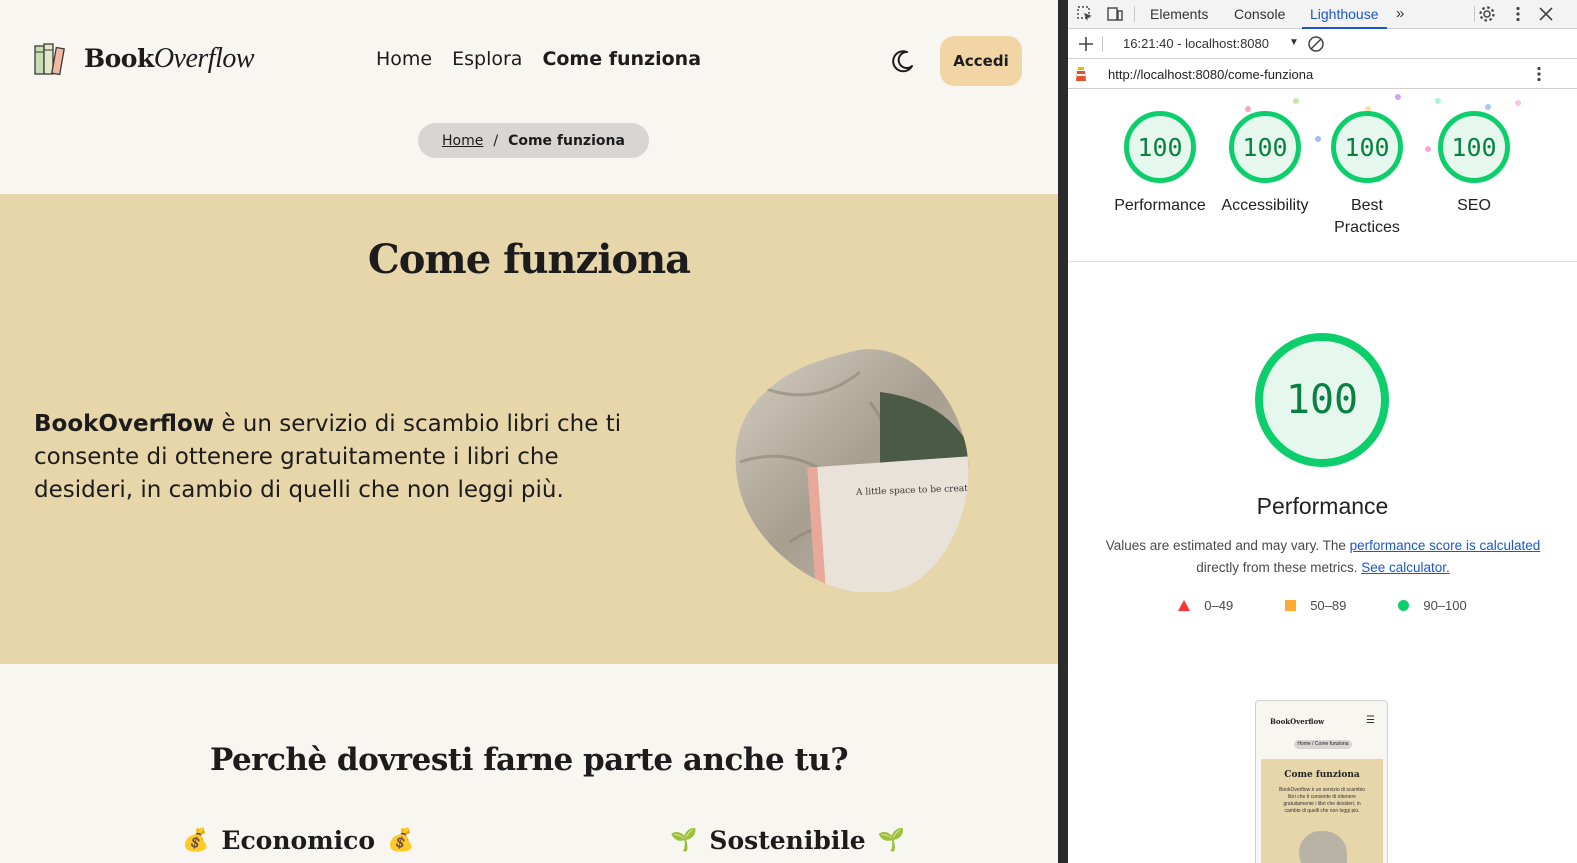  What do you see at coordinates (1063, 431) in the screenshot?
I see `devtools-splitter` at bounding box center [1063, 431].